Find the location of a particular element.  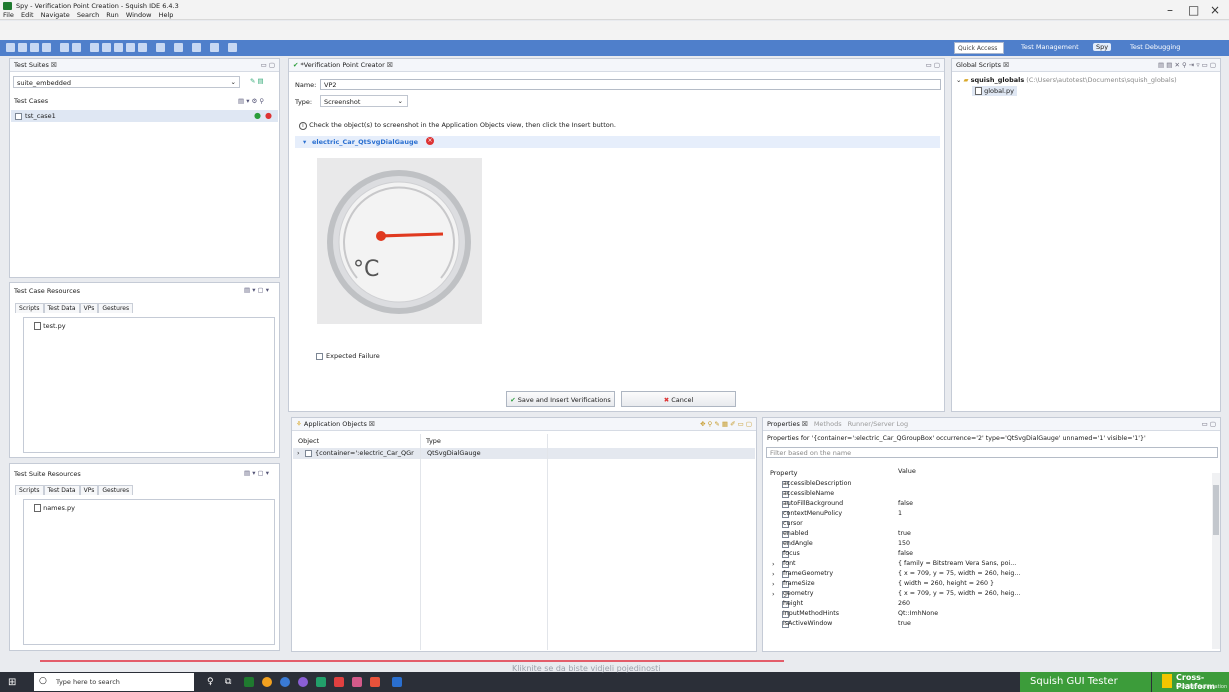

windows-start-icon: ⊞ is located at coordinates (12, 682).